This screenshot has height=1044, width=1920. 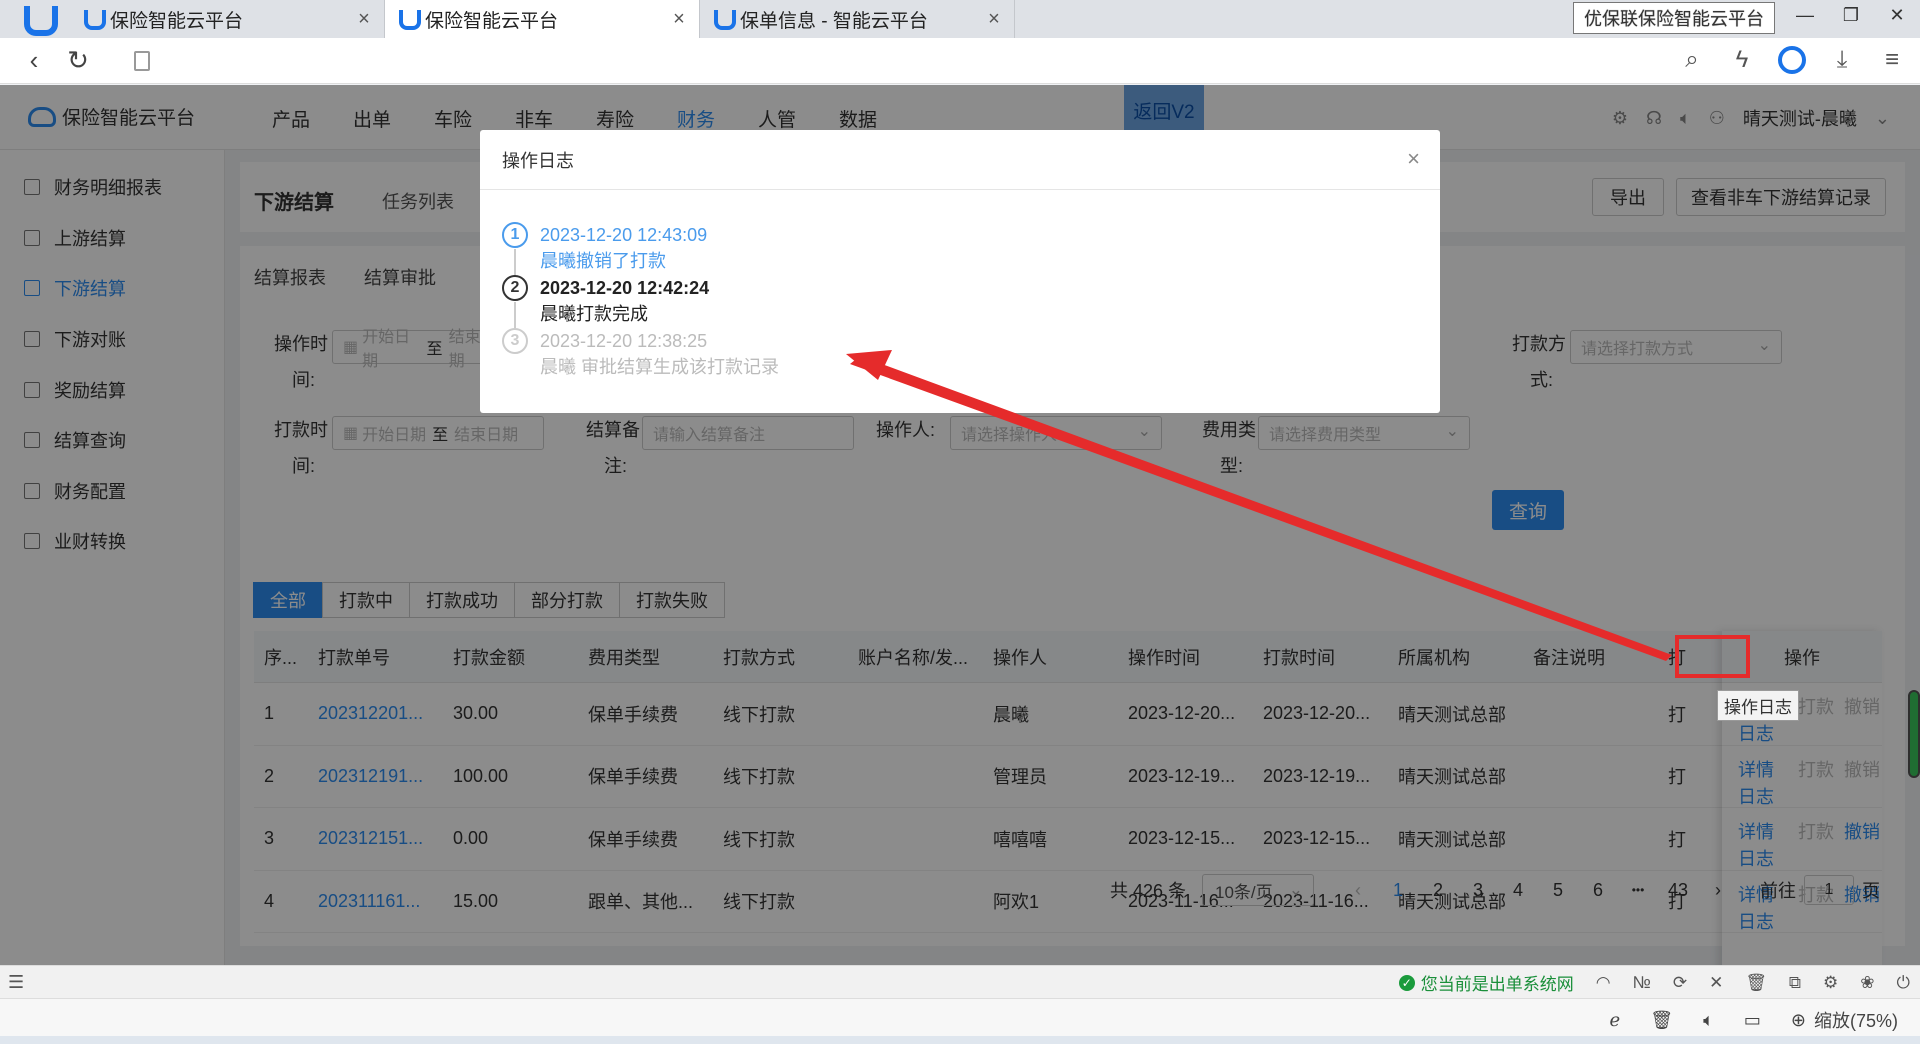 I want to click on browser-tab-1: 保险智能云平台 ×, so click(x=227, y=19).